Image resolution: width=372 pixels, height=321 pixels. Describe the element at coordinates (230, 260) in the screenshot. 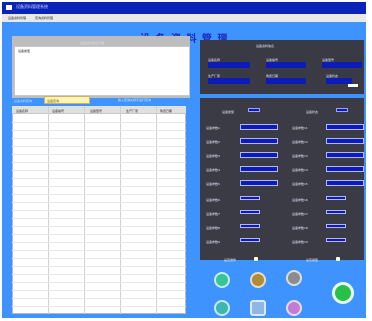

I see `bottom-left-check-label: 是否维修` at that location.